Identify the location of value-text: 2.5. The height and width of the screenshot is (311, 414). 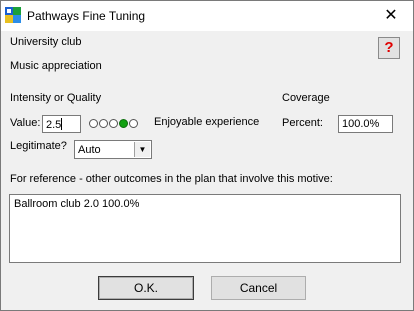
(54, 125).